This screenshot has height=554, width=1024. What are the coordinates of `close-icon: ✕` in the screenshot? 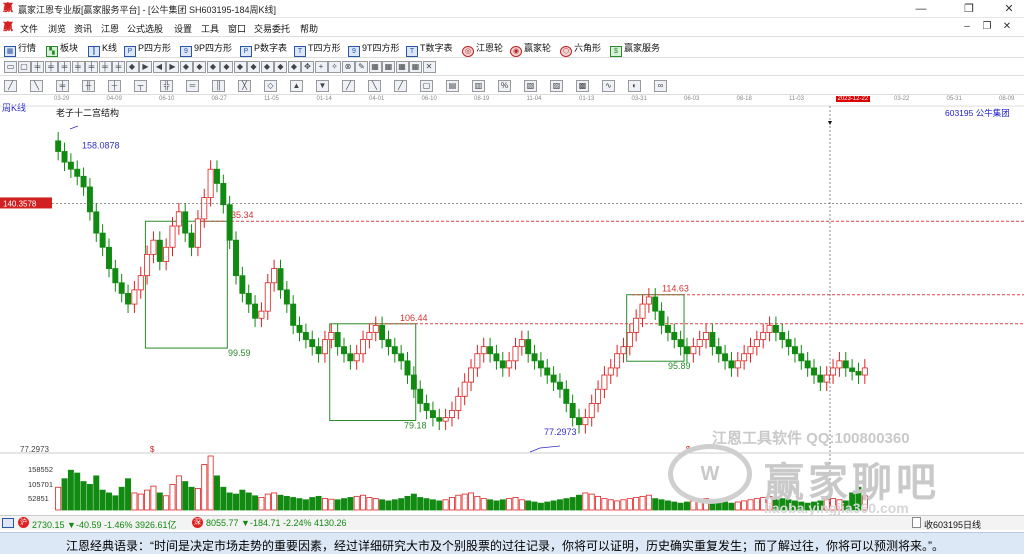 It's located at (1009, 9).